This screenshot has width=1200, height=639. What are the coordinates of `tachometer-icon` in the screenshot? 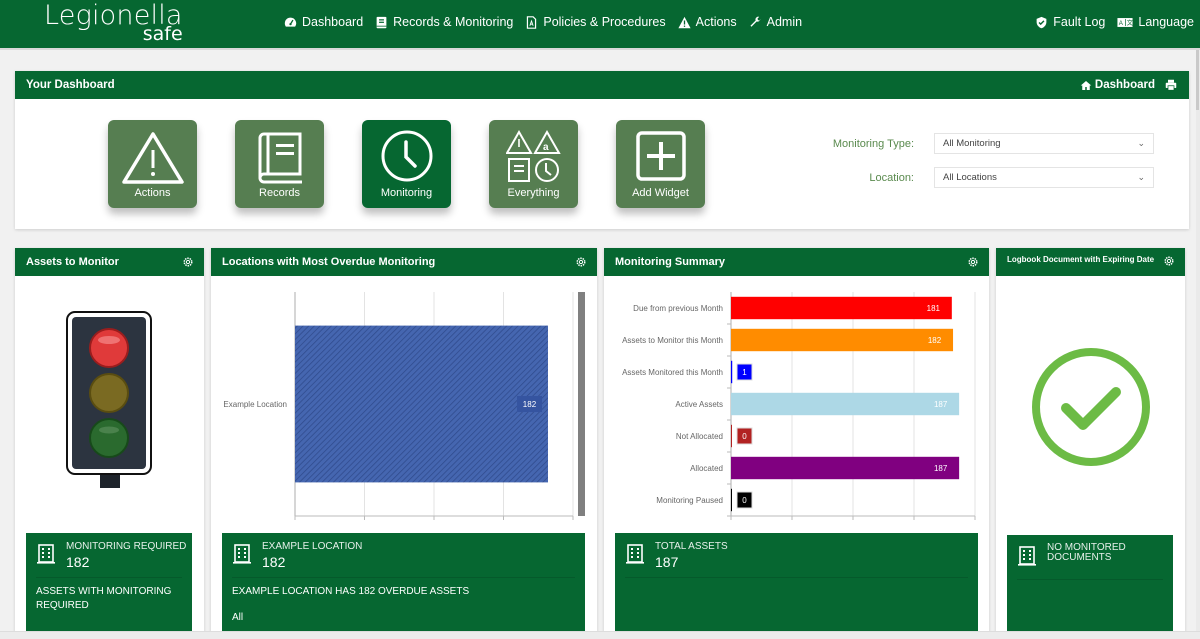 It's located at (290, 22).